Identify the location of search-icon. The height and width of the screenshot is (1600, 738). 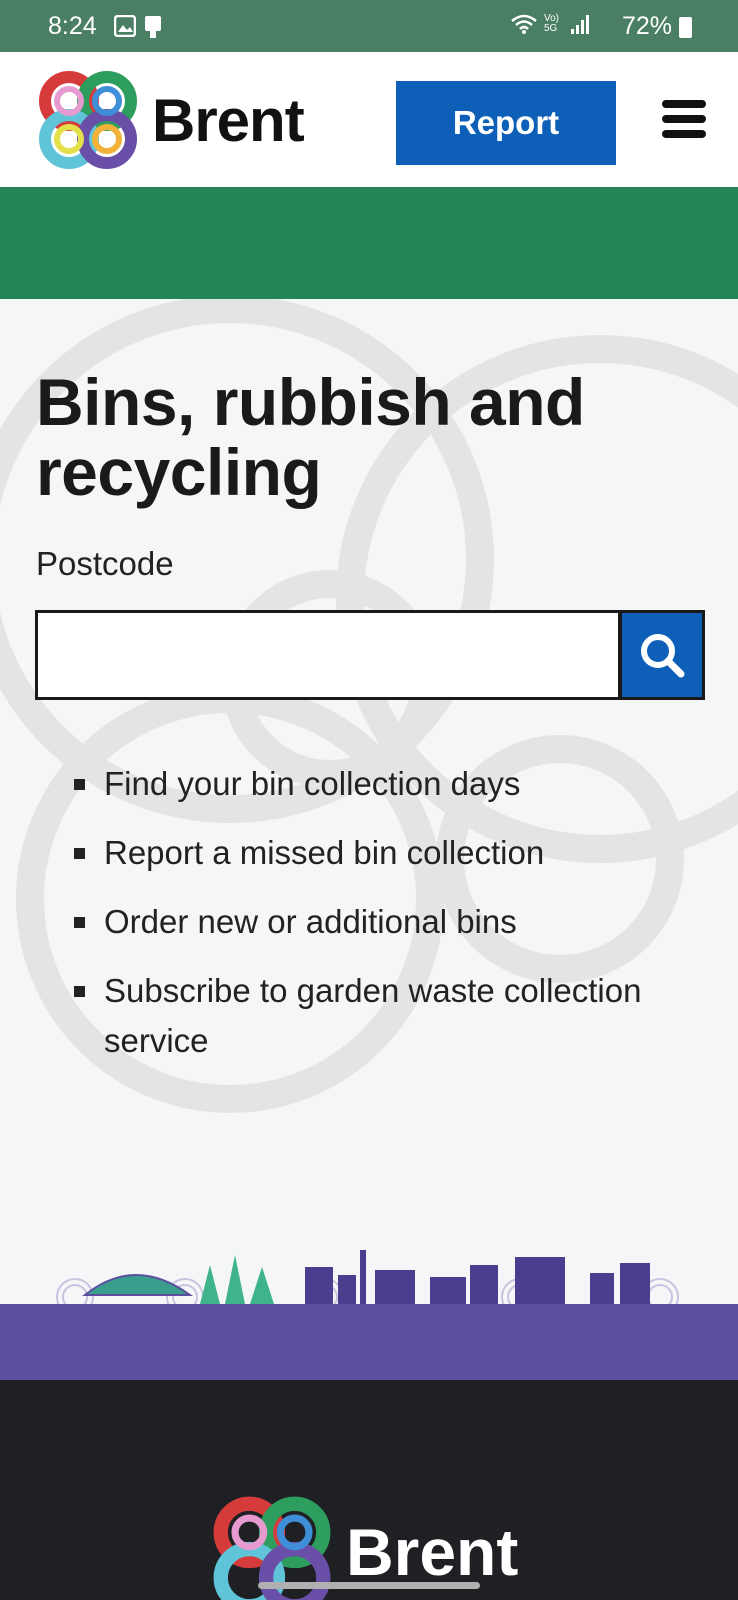
(663, 656).